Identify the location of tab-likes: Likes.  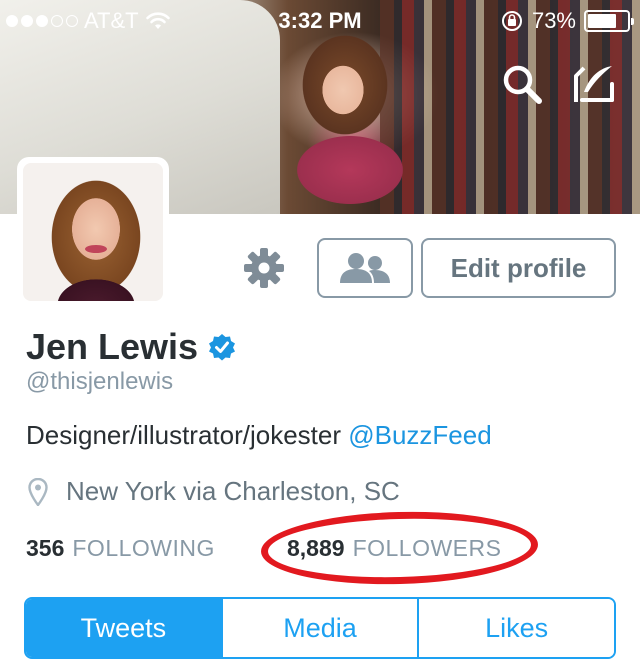
(515, 628).